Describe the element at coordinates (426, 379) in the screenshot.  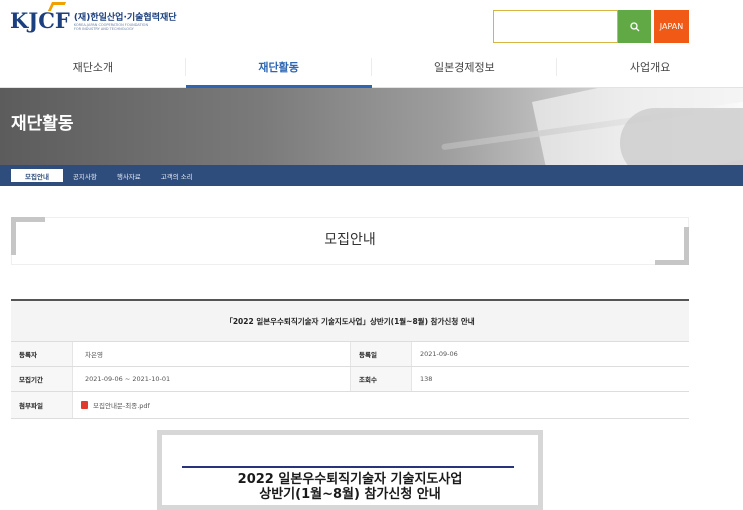
I see `views-value: 138` at that location.